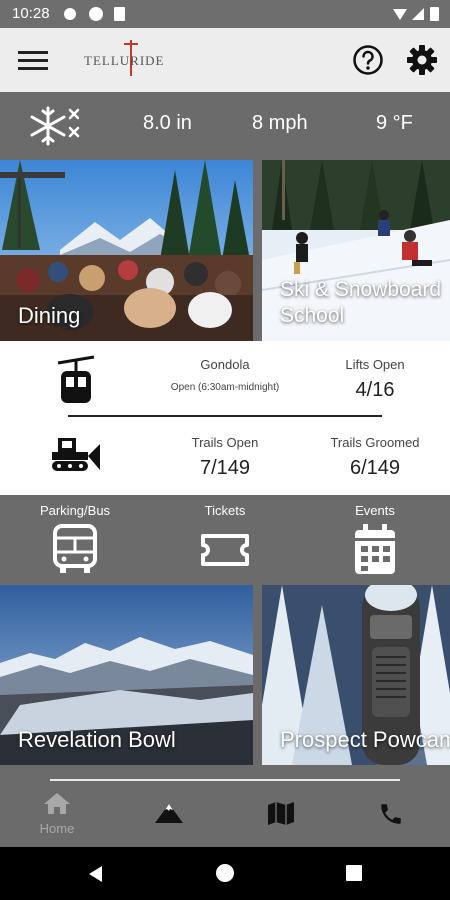 The image size is (450, 900). I want to click on quick-links-bar: Parking/Bus Tickets Events, so click(225, 540).